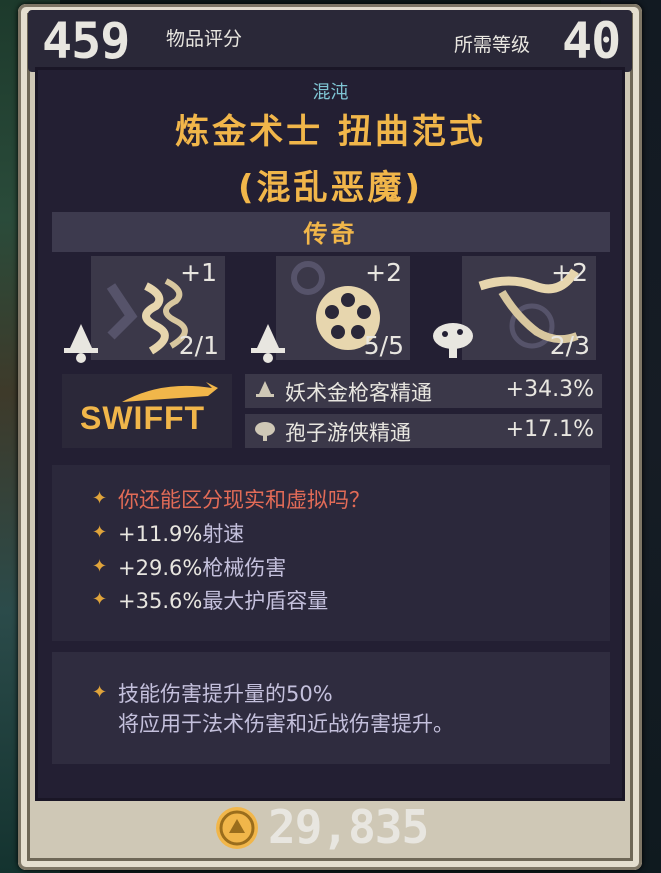 Image resolution: width=661 pixels, height=873 pixels. Describe the element at coordinates (423, 431) in the screenshot. I see `mastery-row: 孢子游侠精通 +17.1%` at that location.